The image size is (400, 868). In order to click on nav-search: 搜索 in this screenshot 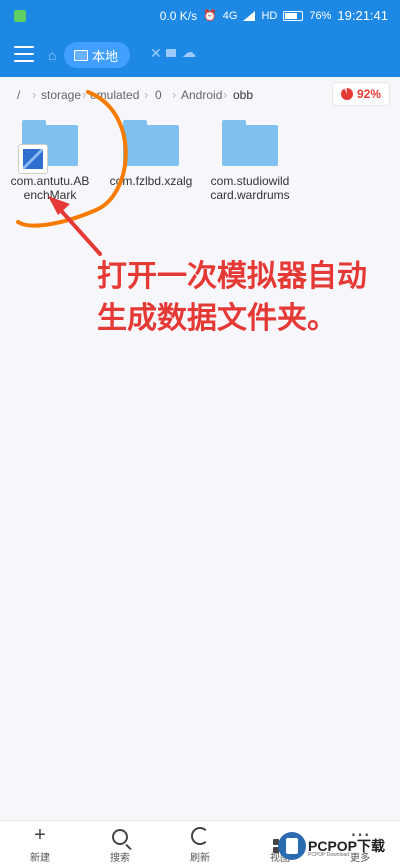, I will do `click(120, 842)`.